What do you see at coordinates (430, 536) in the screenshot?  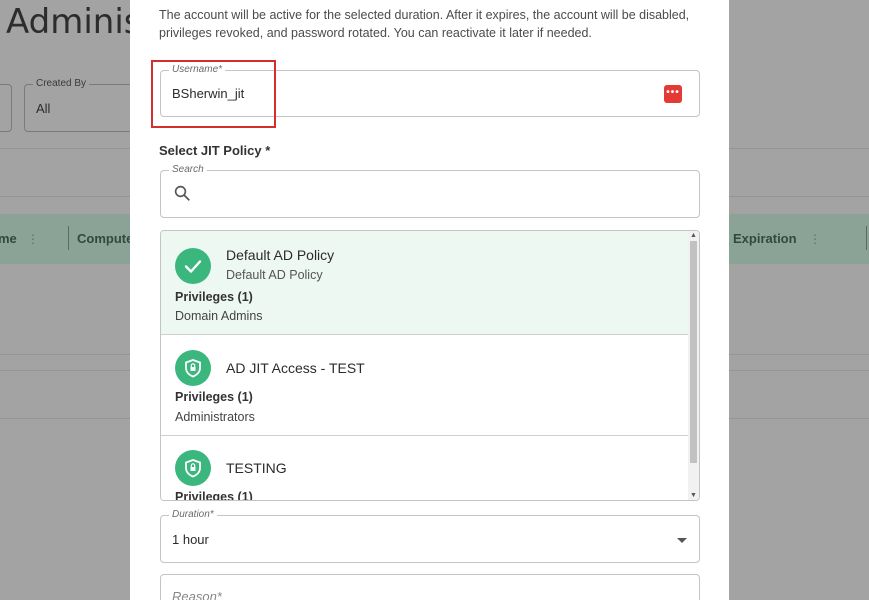 I see `duration-select: Duration* 1 hour` at bounding box center [430, 536].